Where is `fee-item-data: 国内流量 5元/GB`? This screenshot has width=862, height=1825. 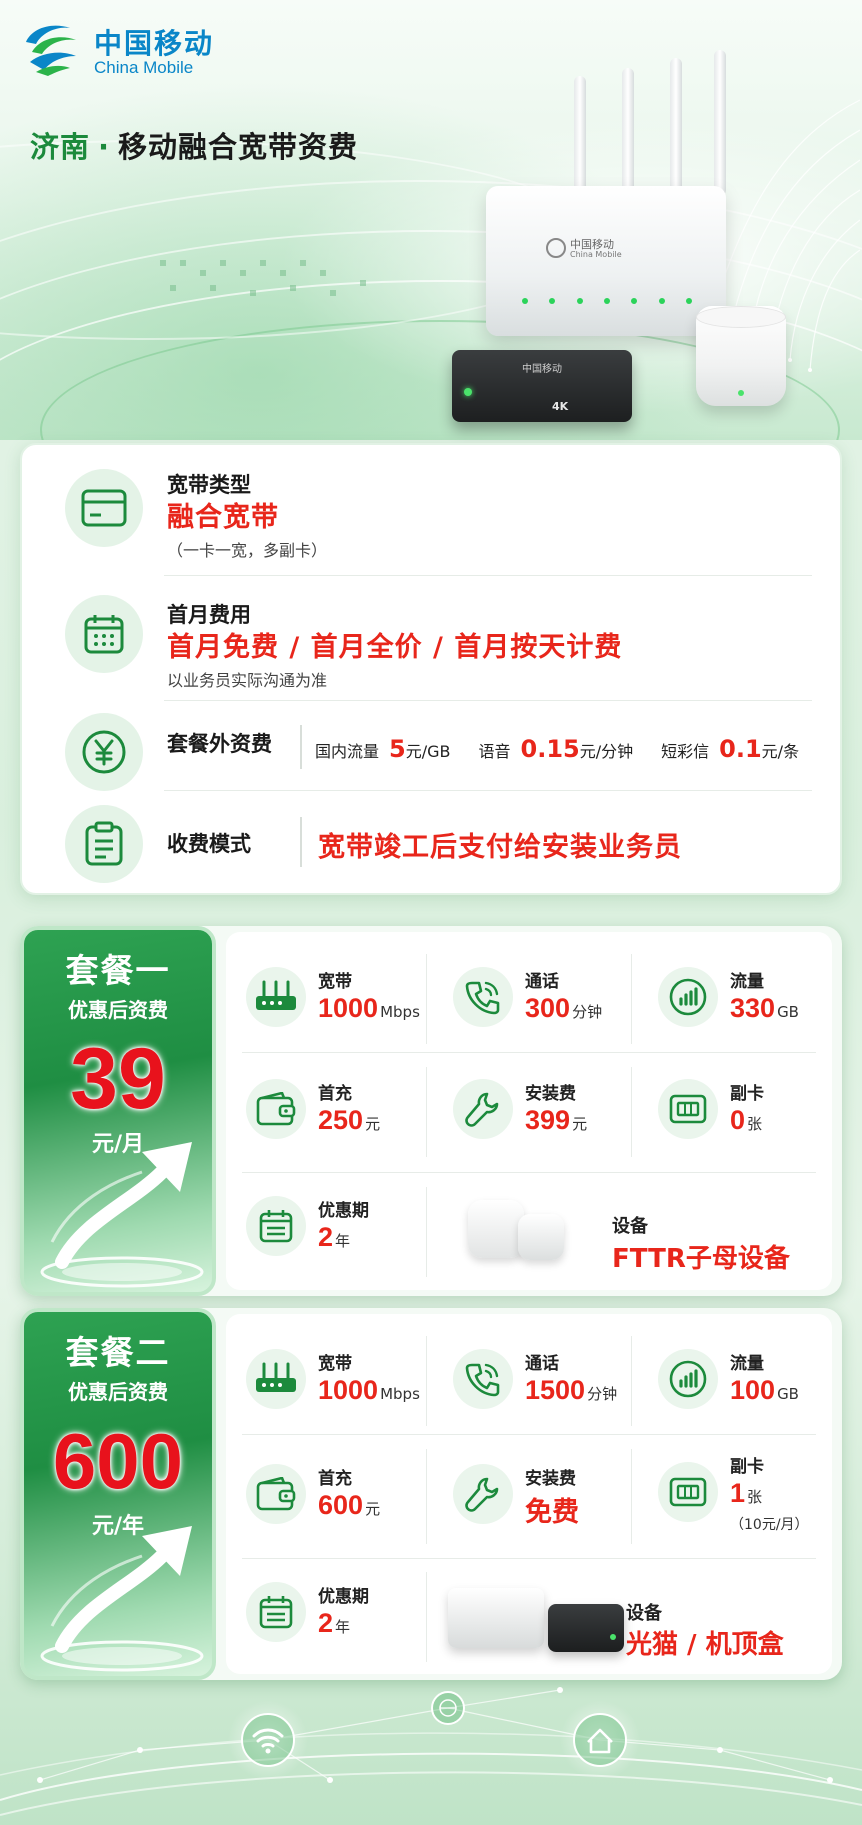
fee-item-data: 国内流量 5元/GB is located at coordinates (383, 749).